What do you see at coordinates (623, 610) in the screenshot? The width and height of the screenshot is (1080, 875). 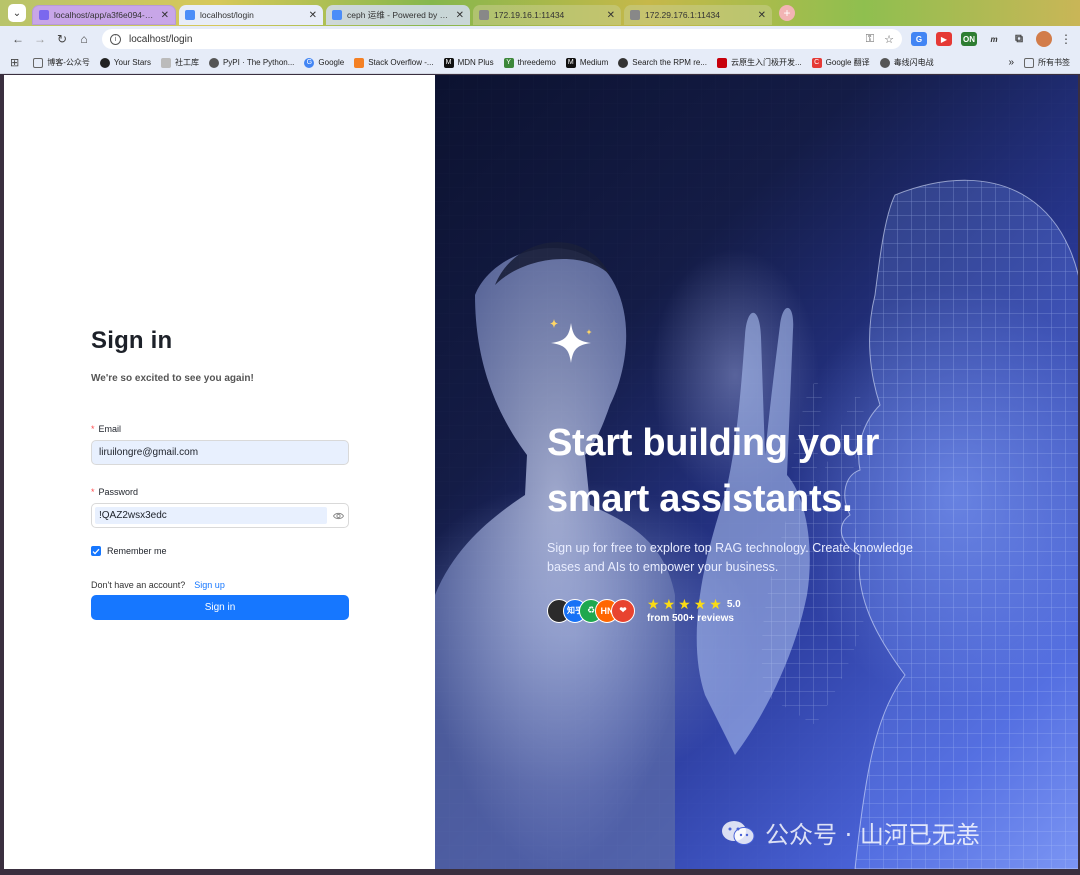 I see `weibo-avatar-icon: ❤` at bounding box center [623, 610].